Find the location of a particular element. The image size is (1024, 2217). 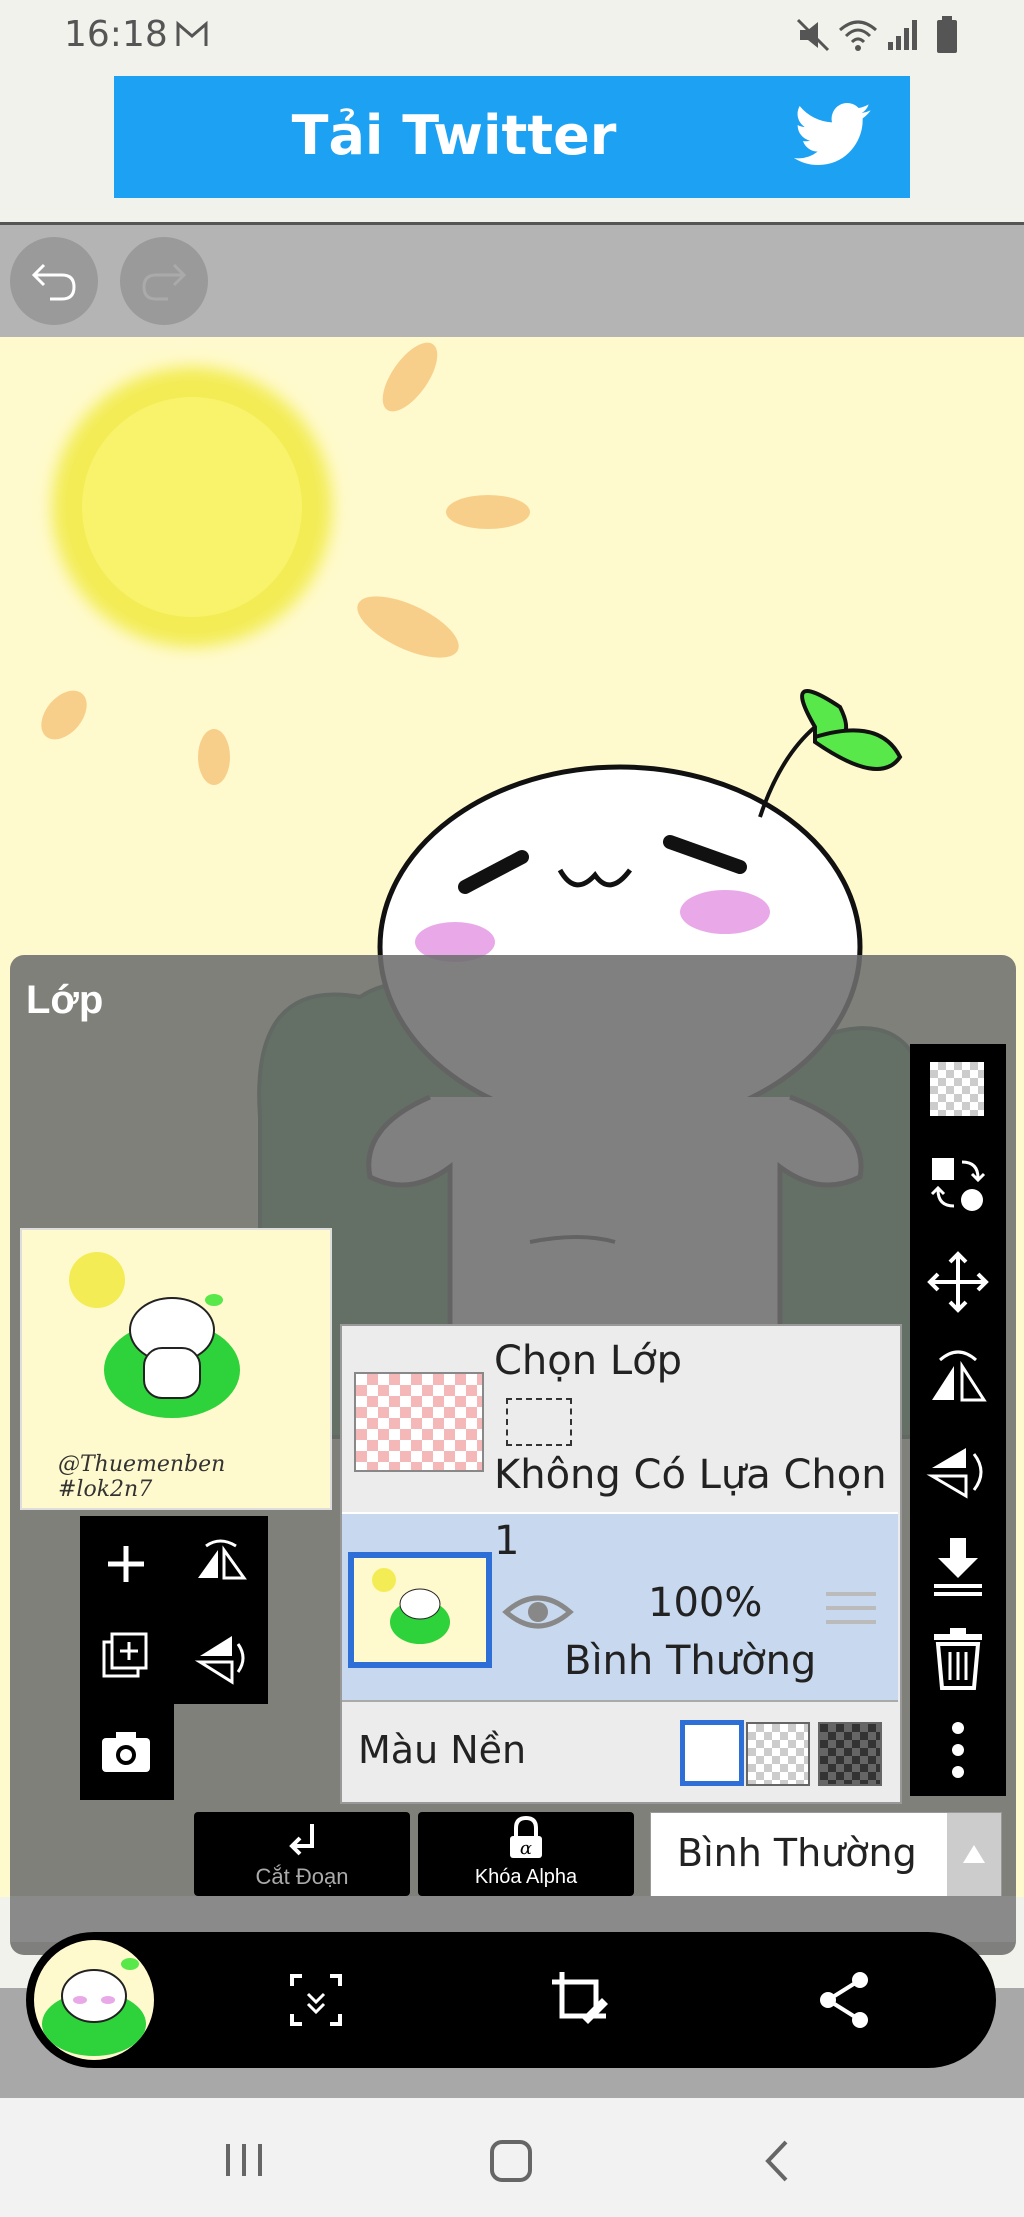

status-bar: 16:18 is located at coordinates (512, 36).